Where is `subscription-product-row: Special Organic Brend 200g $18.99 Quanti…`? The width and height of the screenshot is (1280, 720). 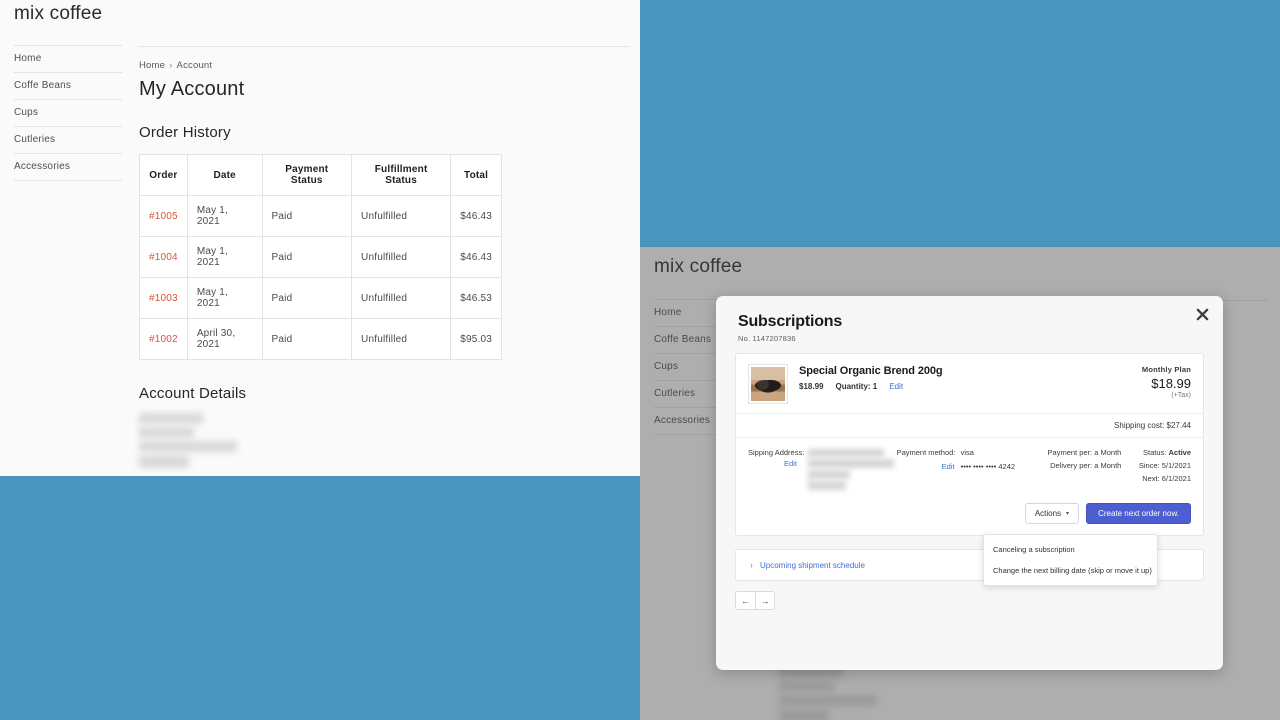
subscription-product-row: Special Organic Brend 200g $18.99 Quanti… is located at coordinates (969, 384).